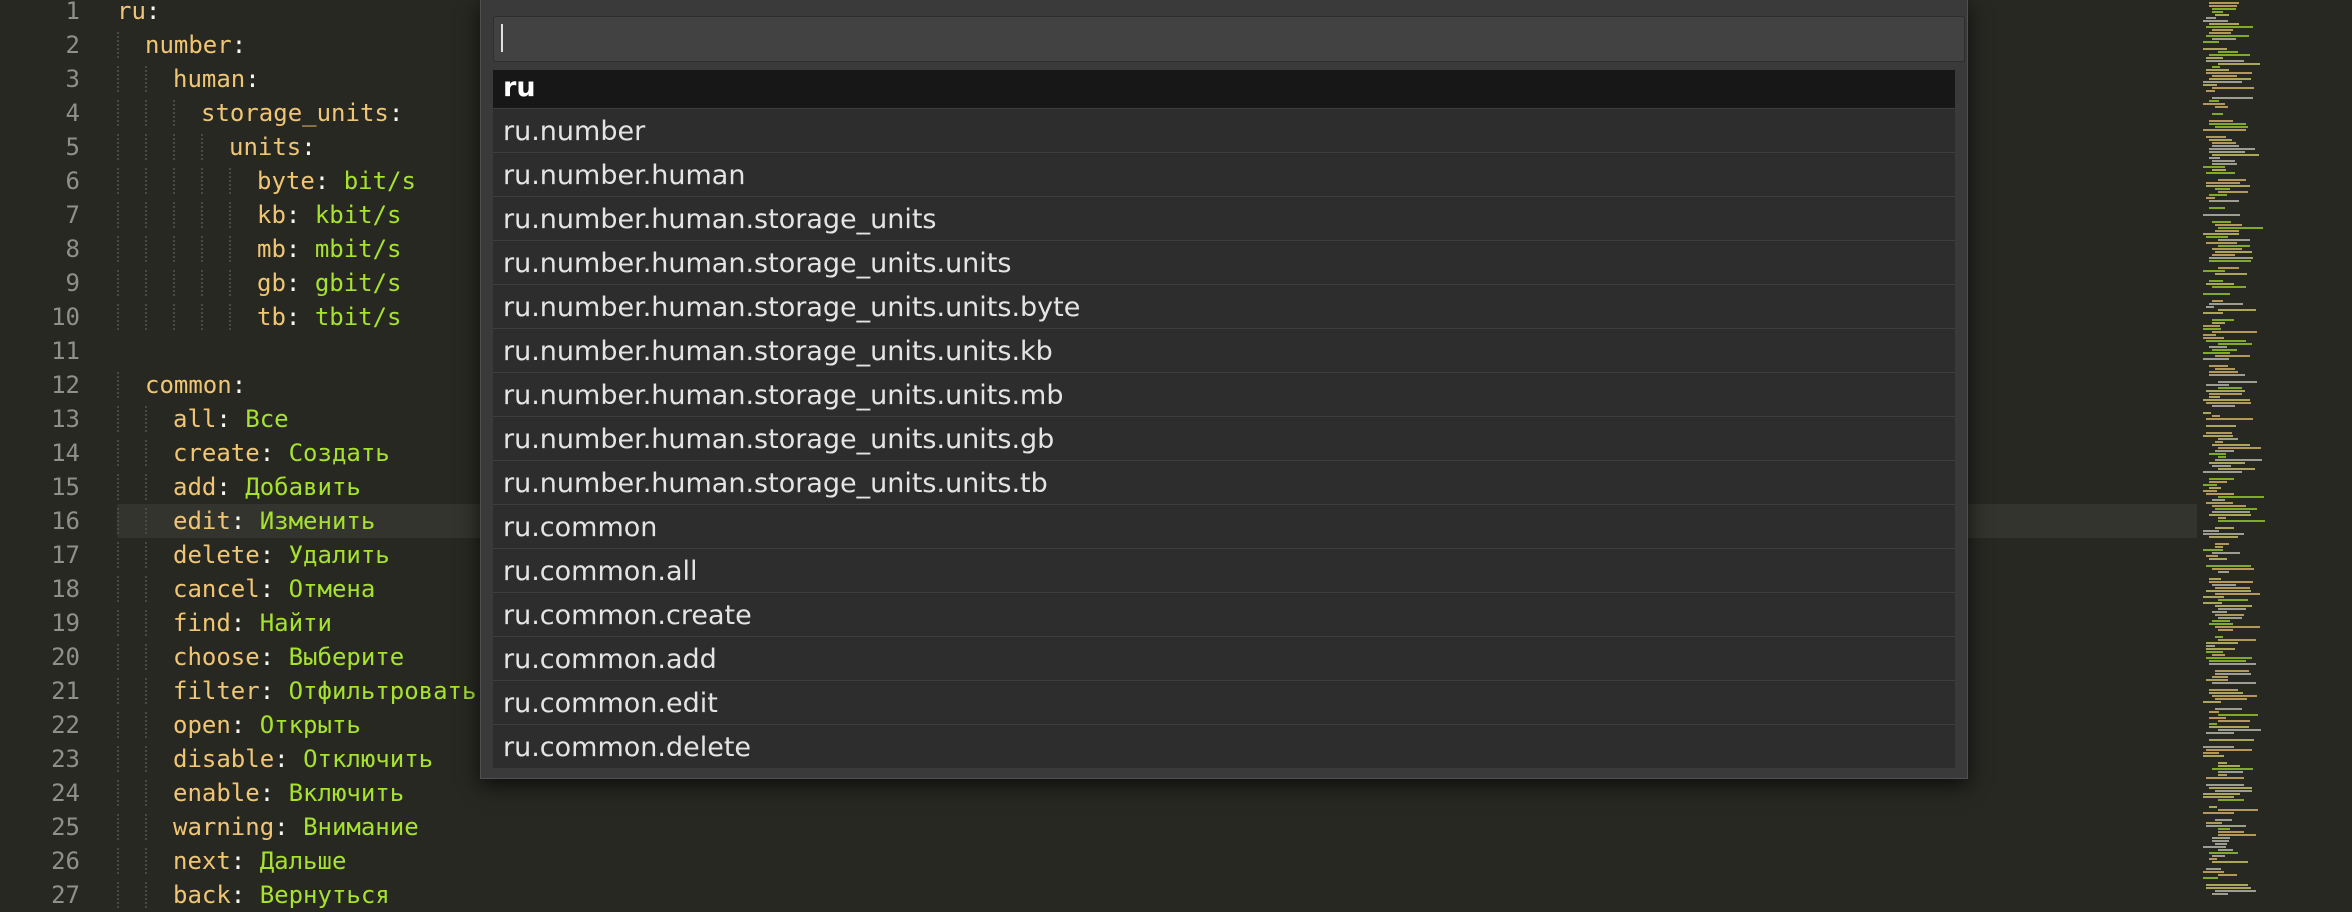 The height and width of the screenshot is (912, 2352). Describe the element at coordinates (1224, 351) in the screenshot. I see `palette-result-item: ru.number.human.storage_units.units.kb` at that location.